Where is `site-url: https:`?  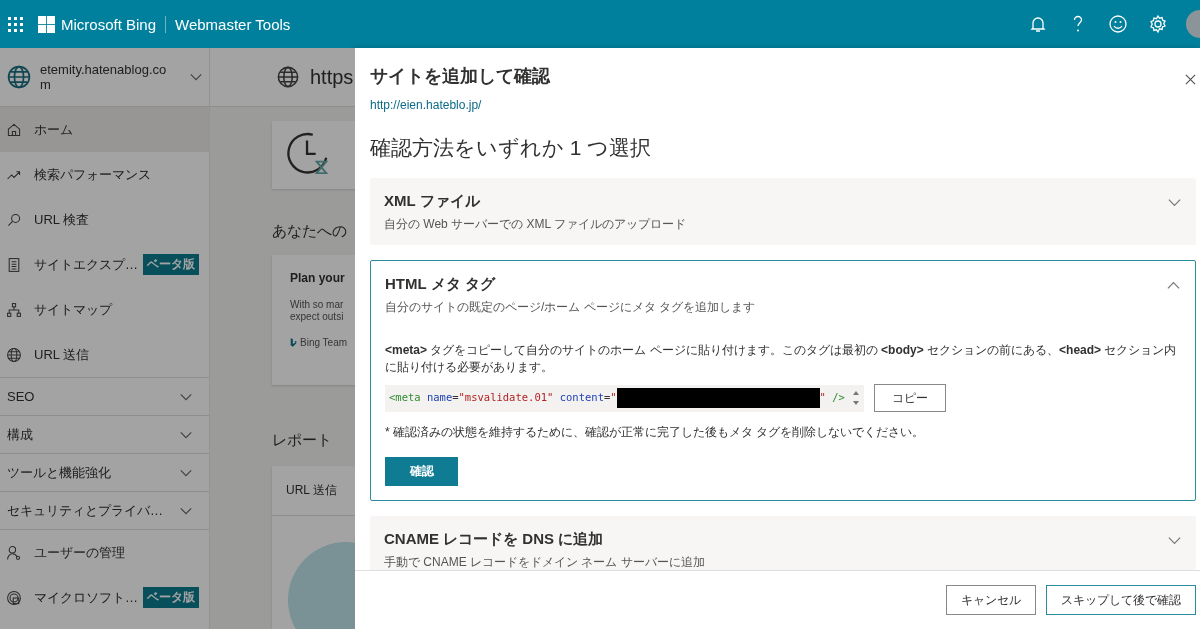 site-url: https: is located at coordinates (332, 77).